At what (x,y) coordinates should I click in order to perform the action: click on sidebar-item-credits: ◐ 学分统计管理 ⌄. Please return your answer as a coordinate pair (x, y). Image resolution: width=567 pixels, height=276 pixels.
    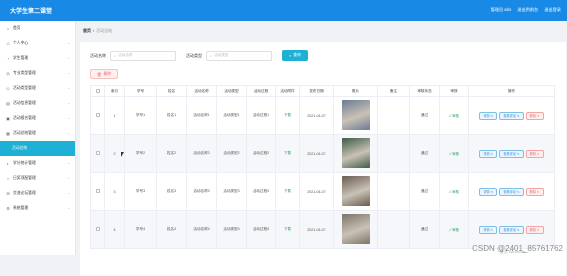
    Looking at the image, I should click on (37, 163).